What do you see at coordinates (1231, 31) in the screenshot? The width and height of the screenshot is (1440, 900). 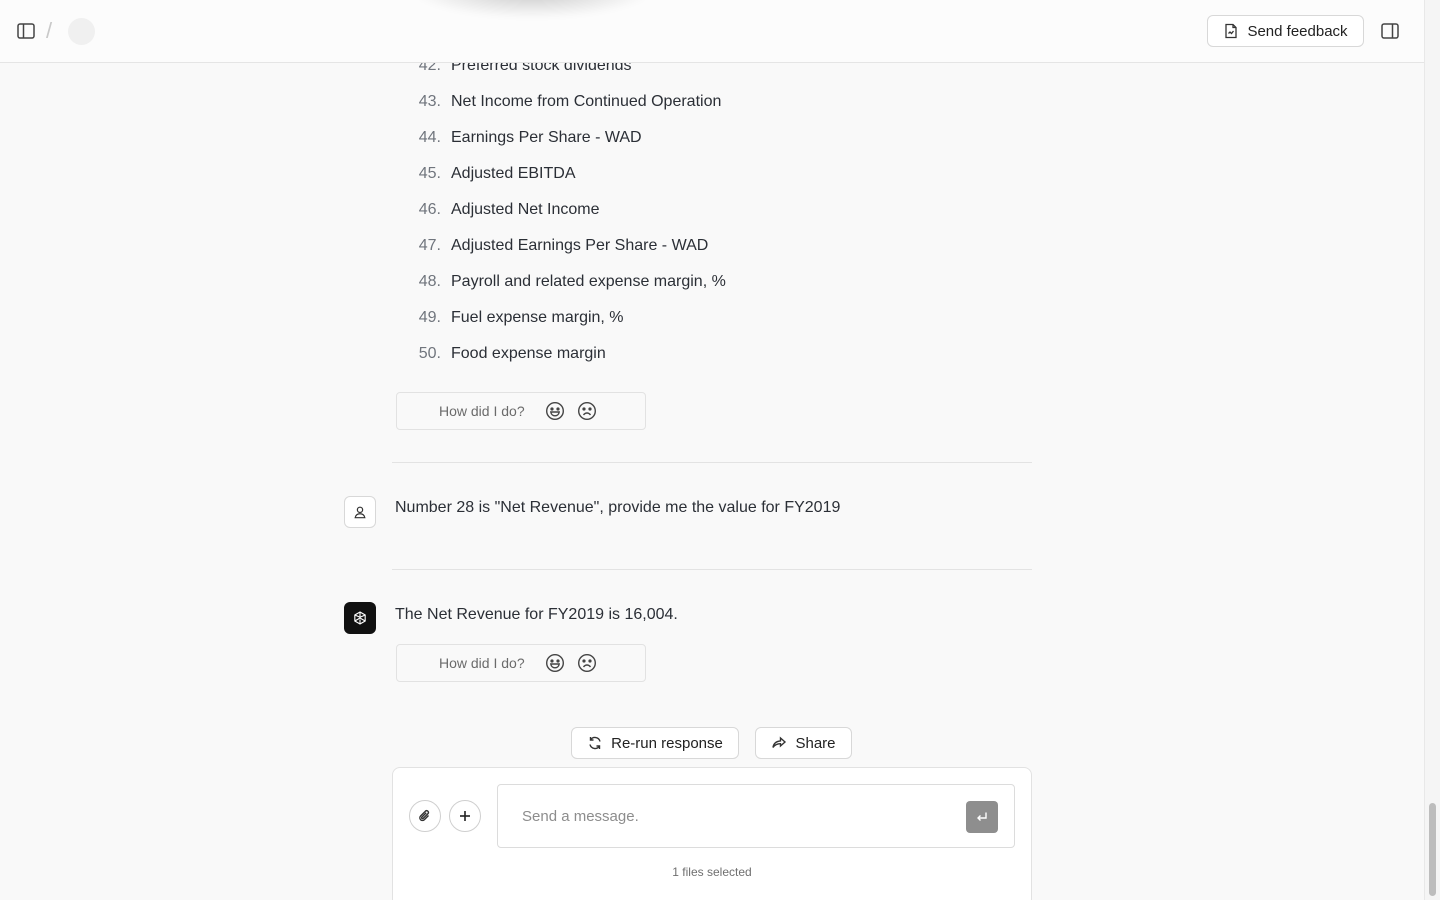 I see `file-feedback-icon` at bounding box center [1231, 31].